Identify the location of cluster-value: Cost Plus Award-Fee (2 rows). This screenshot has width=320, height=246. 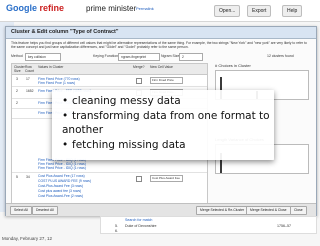
(60, 196).